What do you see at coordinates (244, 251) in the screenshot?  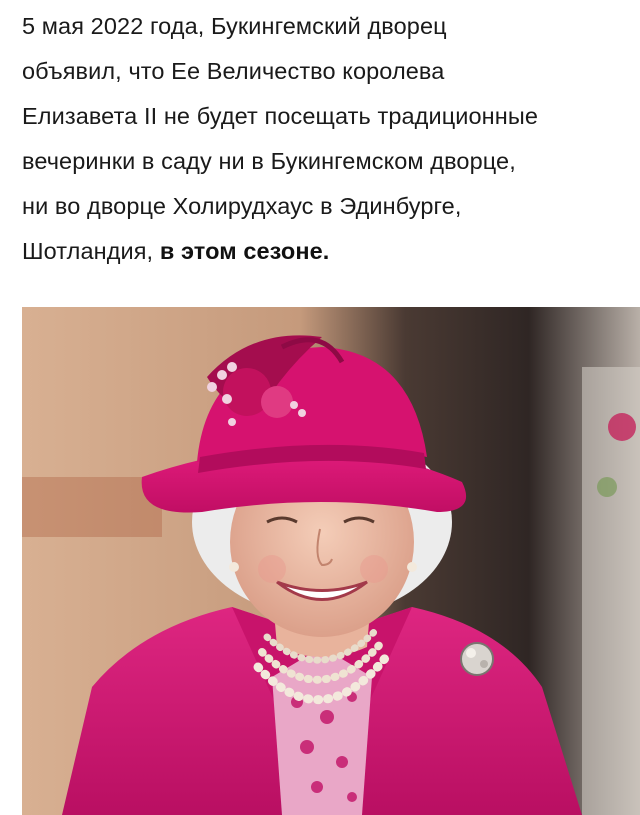 I see `article-bold-emphasis: в этом сезоне.` at bounding box center [244, 251].